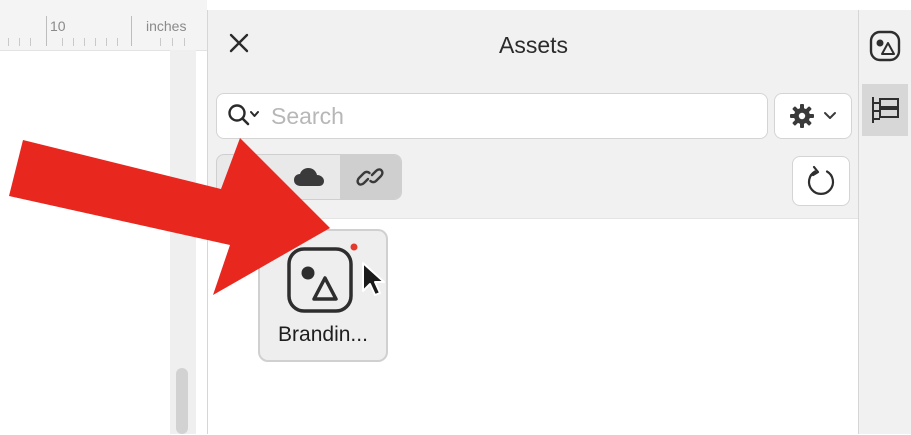 The height and width of the screenshot is (435, 911). I want to click on gear-icon, so click(802, 116).